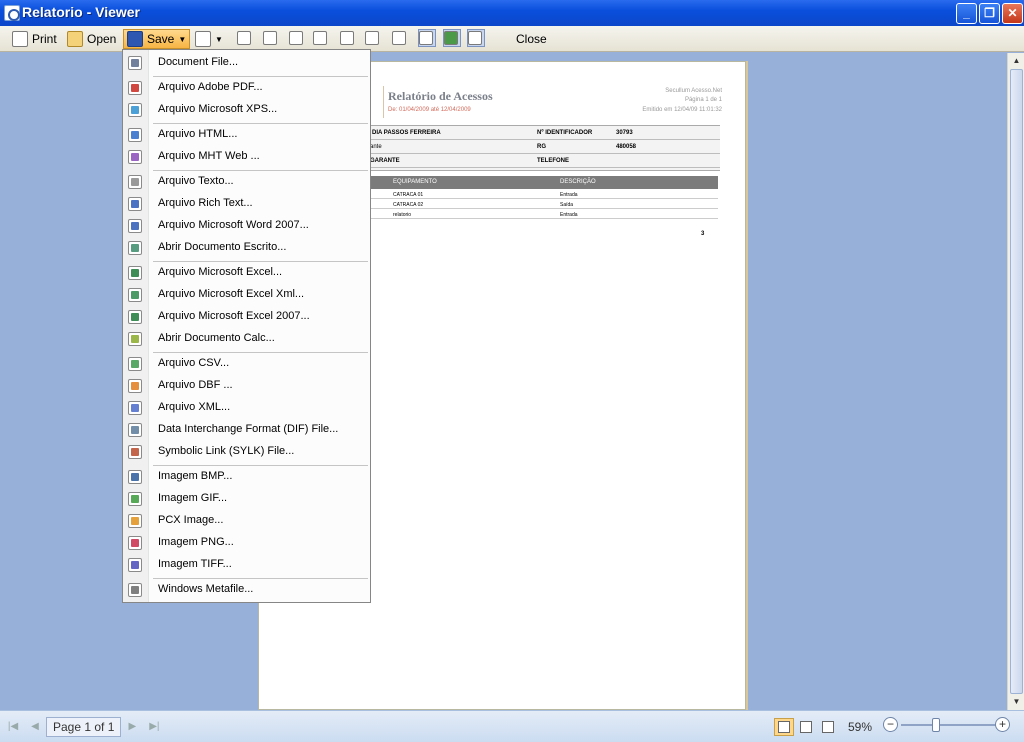 This screenshot has height=742, width=1024. What do you see at coordinates (135, 295) in the screenshot?
I see `excel-xml-icon` at bounding box center [135, 295].